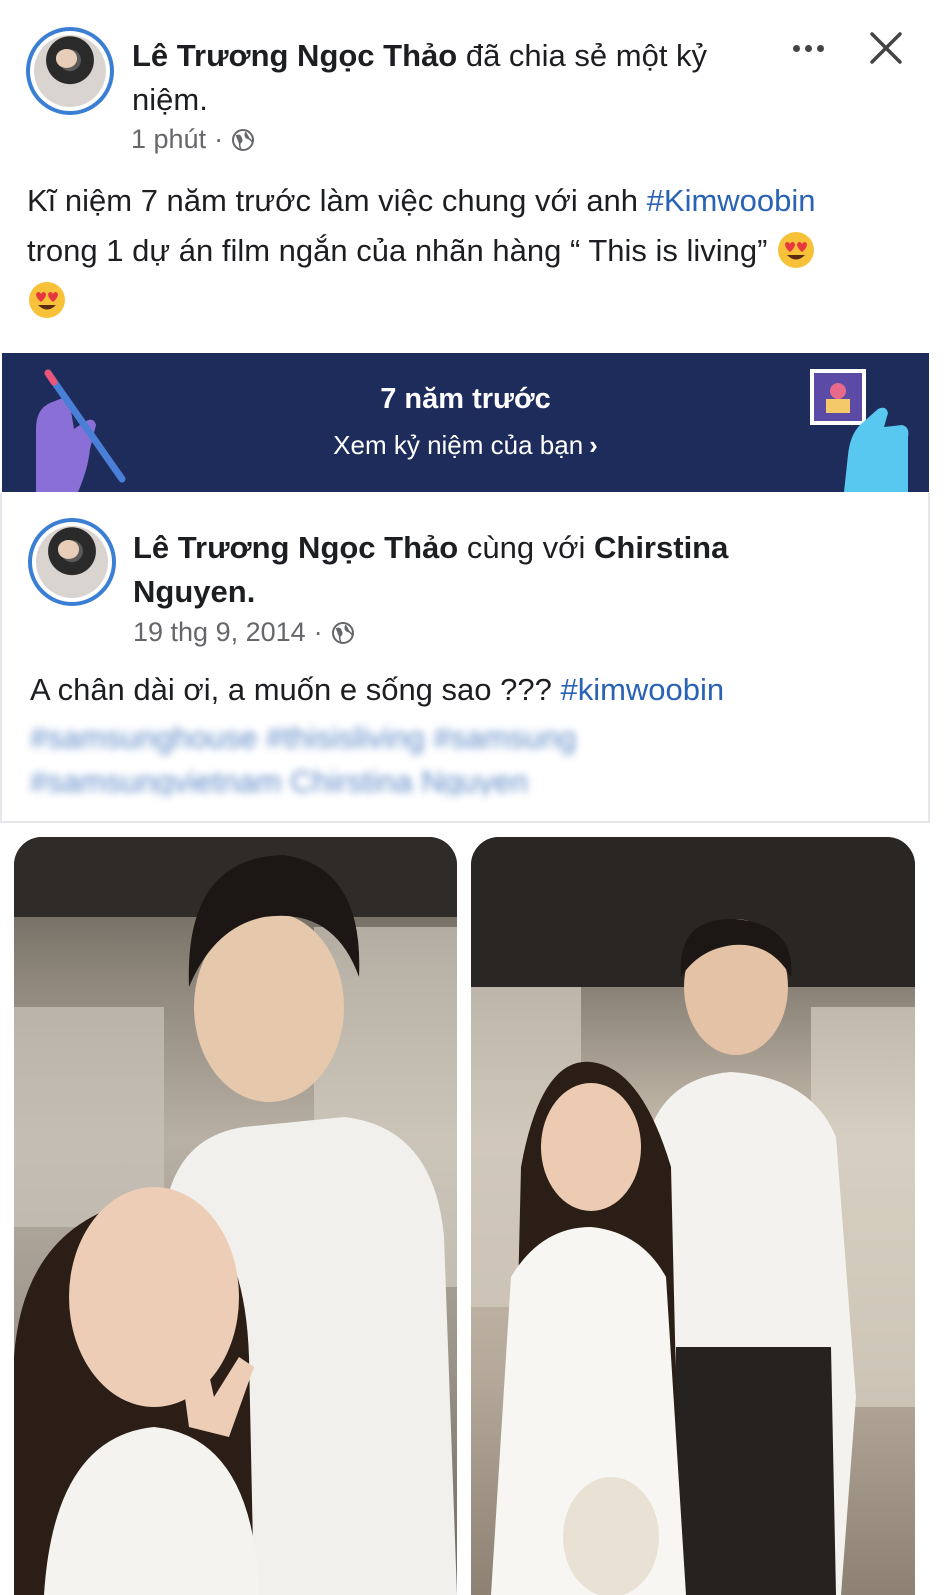  Describe the element at coordinates (731, 200) in the screenshot. I see `hashtag-link: #Kimwoobin` at that location.